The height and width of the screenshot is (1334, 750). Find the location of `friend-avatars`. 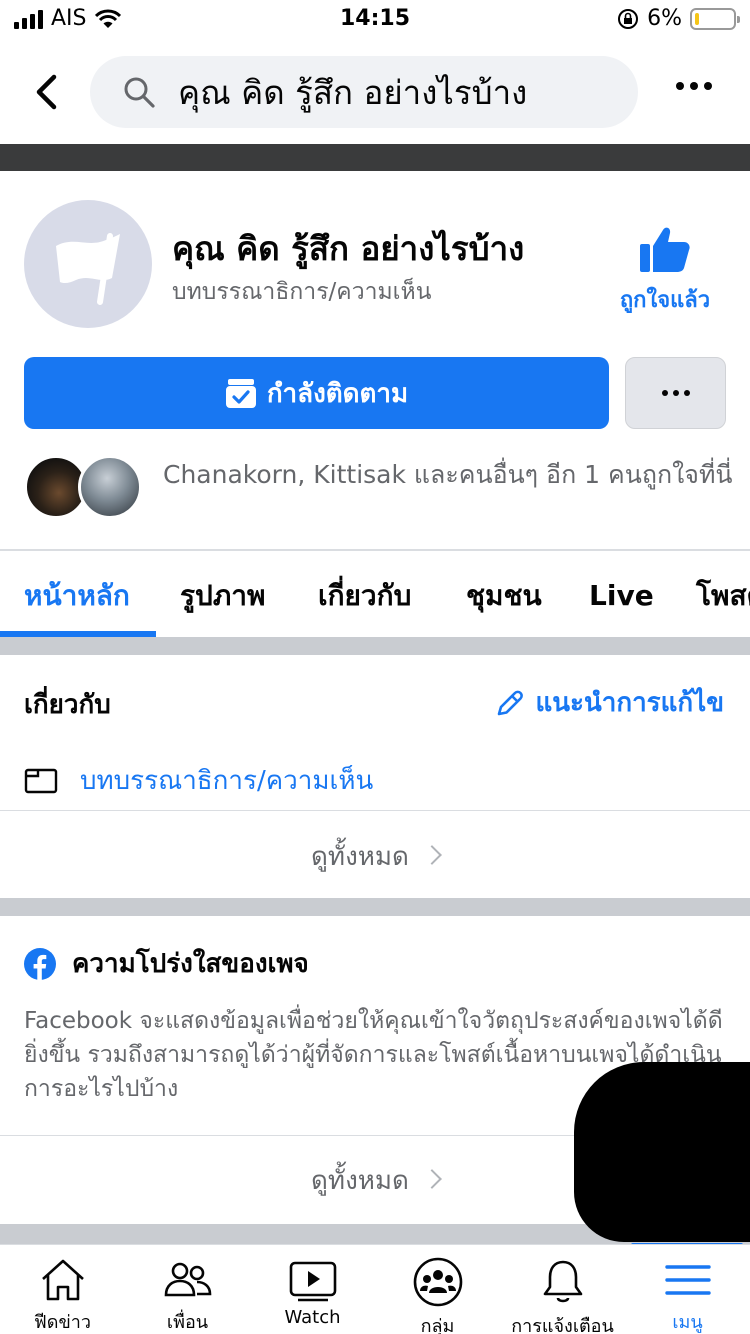

friend-avatars is located at coordinates (84, 490).